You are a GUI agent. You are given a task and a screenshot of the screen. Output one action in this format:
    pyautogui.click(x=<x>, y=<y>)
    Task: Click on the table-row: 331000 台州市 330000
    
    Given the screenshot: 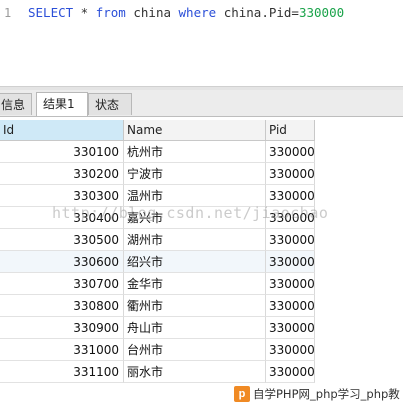 What is the action you would take?
    pyautogui.click(x=157, y=350)
    